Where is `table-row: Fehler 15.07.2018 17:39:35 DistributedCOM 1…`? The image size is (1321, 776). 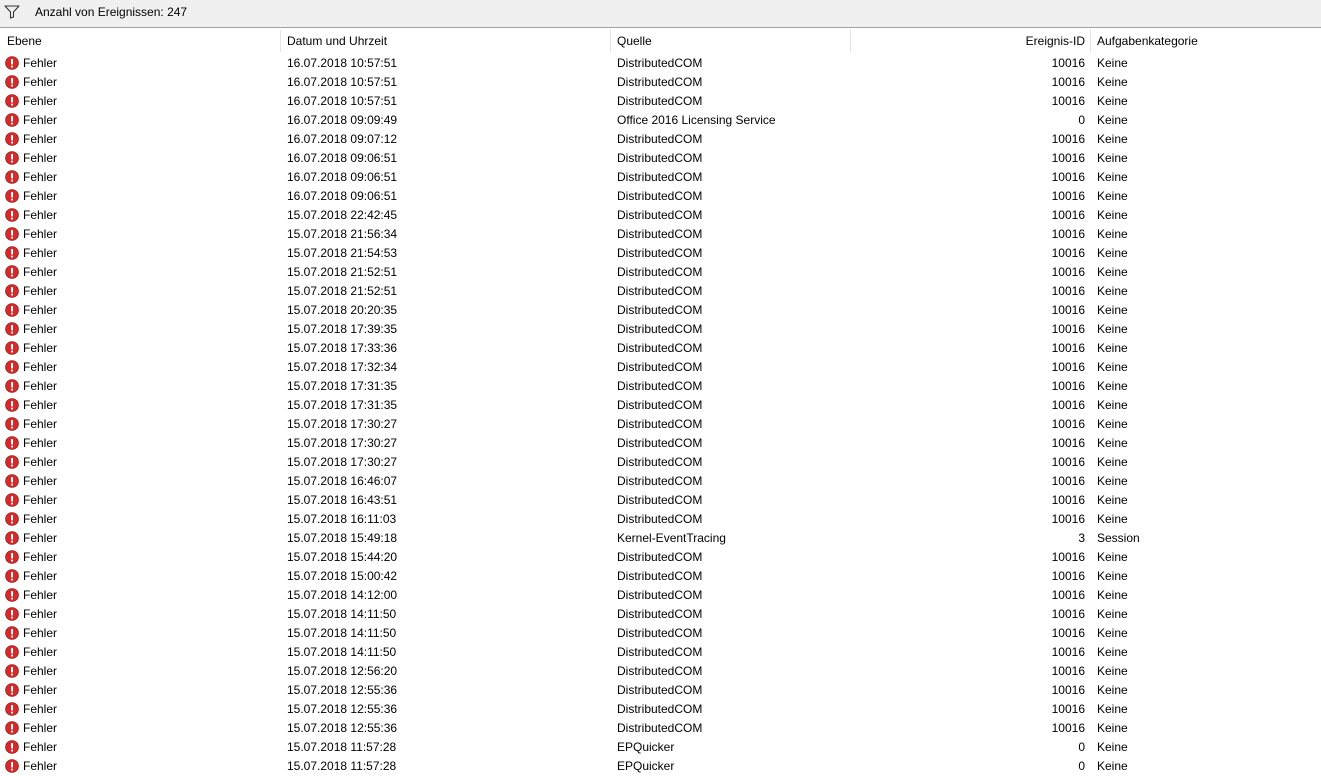
table-row: Fehler 15.07.2018 17:39:35 DistributedCOM 1… is located at coordinates (660, 329).